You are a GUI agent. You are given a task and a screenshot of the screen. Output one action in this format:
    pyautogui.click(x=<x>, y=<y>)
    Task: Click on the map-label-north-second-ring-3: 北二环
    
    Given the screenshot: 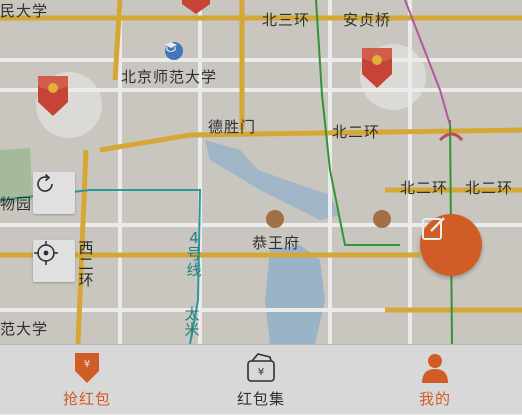 What is the action you would take?
    pyautogui.click(x=489, y=188)
    